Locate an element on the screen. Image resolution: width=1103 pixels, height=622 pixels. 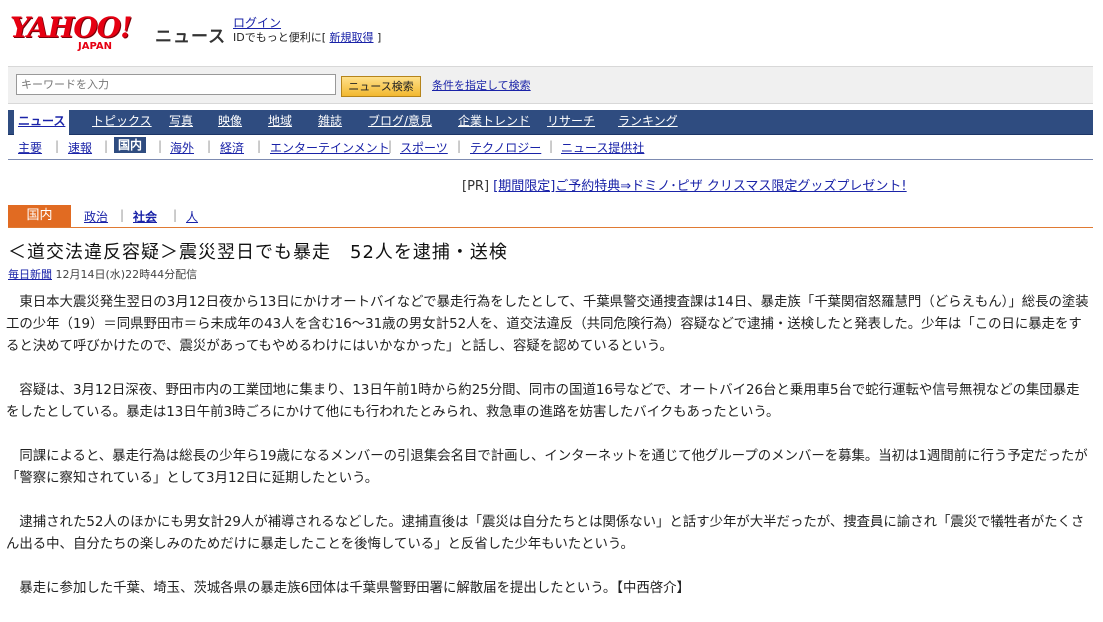
sub-nav-top: 主要 is located at coordinates (30, 147).